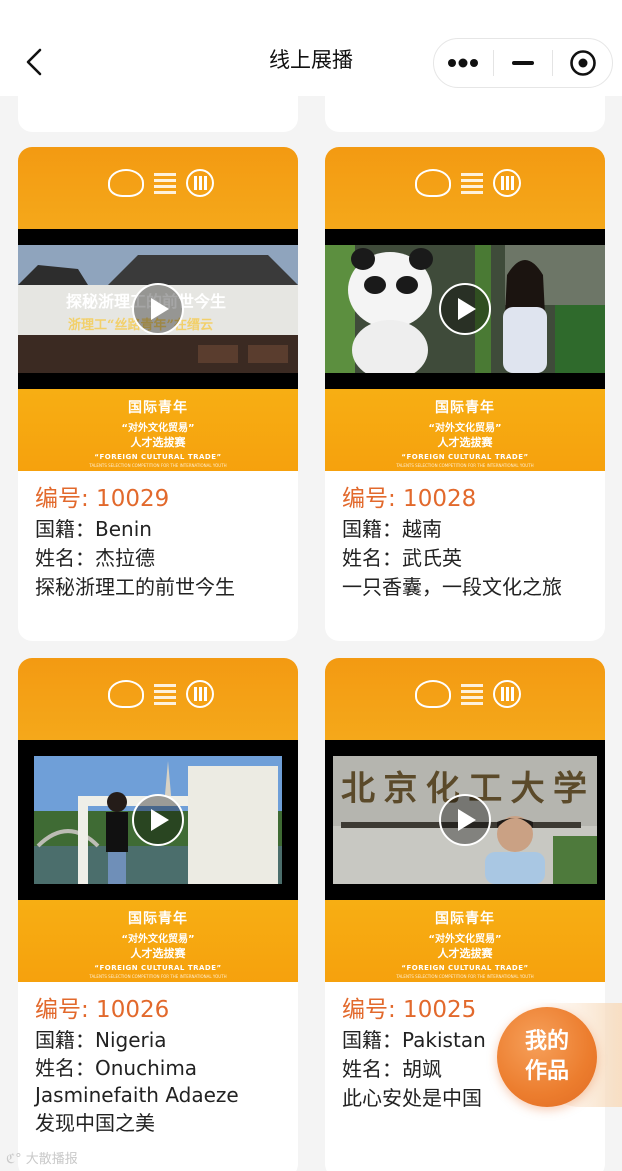 This screenshot has width=622, height=1171. What do you see at coordinates (102, 1010) in the screenshot?
I see `entry-number: 编号: 10026` at bounding box center [102, 1010].